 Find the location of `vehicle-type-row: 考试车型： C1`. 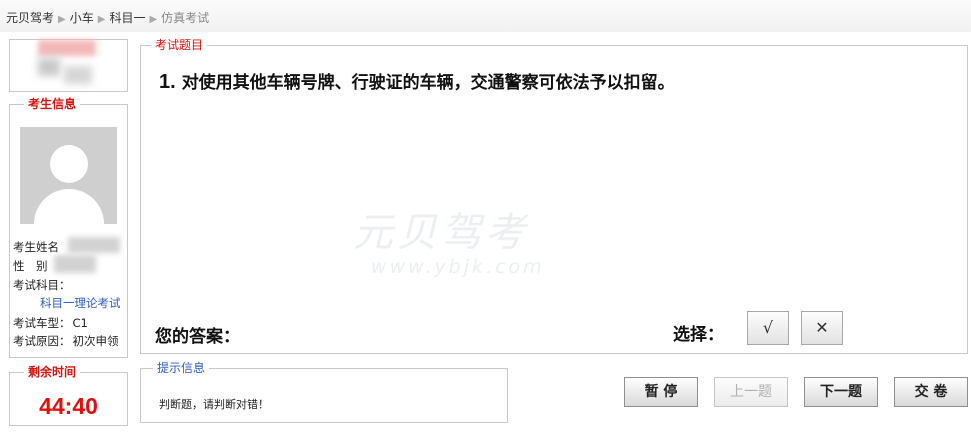

vehicle-type-row: 考试车型： C1 is located at coordinates (50, 323).